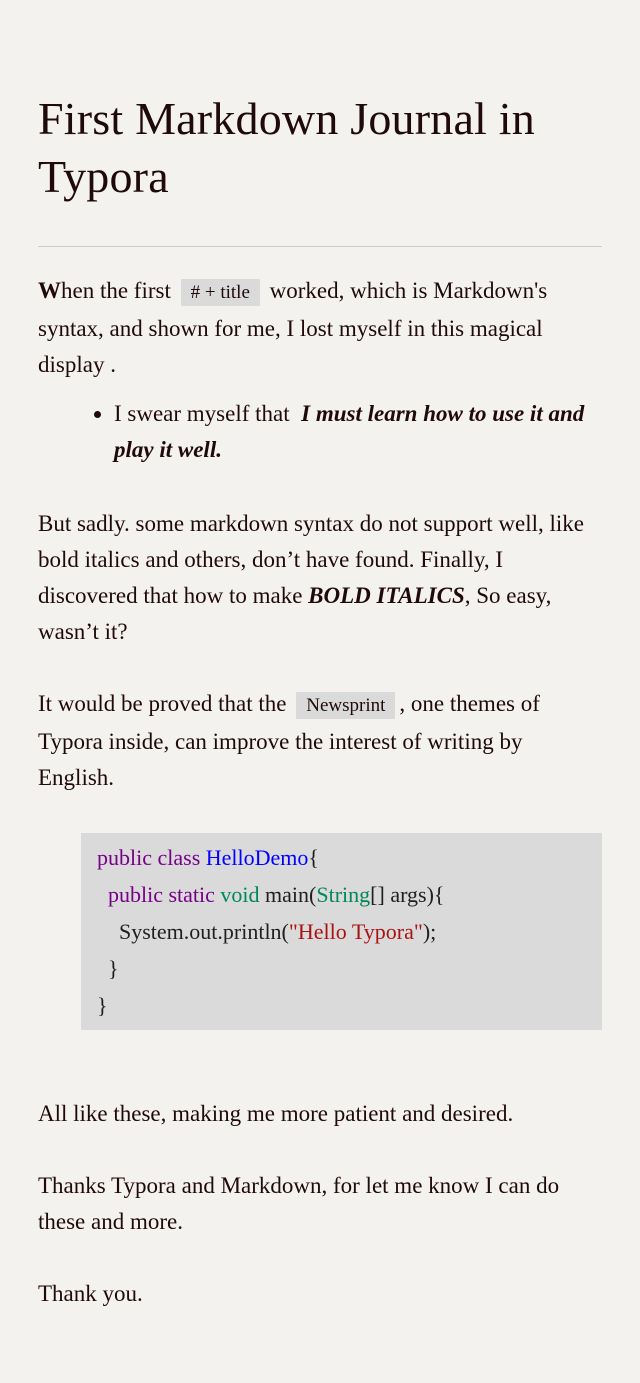 This screenshot has width=640, height=1383. I want to click on inline-code-newsprint: Newsprint, so click(346, 705).